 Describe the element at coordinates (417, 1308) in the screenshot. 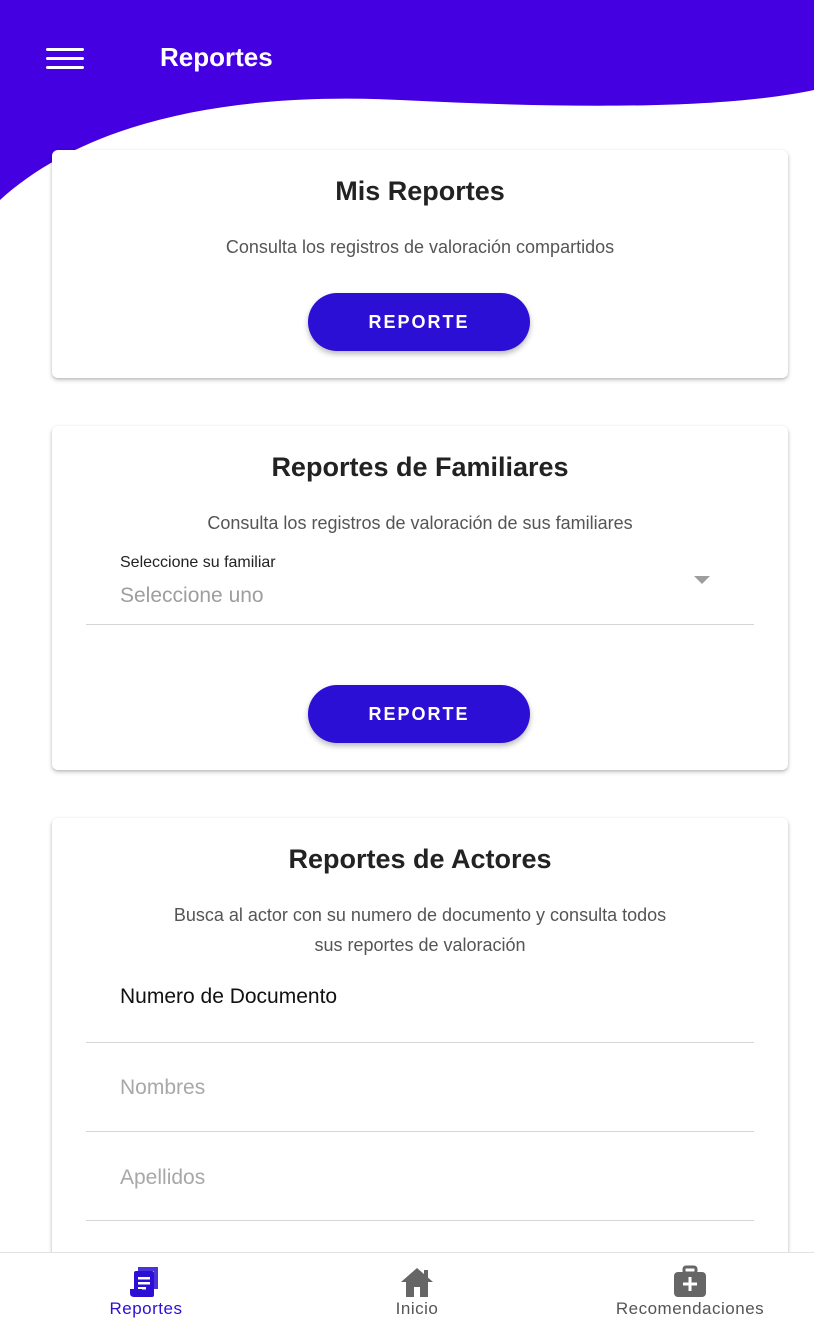

I see `nav-label-inicio: Inicio` at that location.